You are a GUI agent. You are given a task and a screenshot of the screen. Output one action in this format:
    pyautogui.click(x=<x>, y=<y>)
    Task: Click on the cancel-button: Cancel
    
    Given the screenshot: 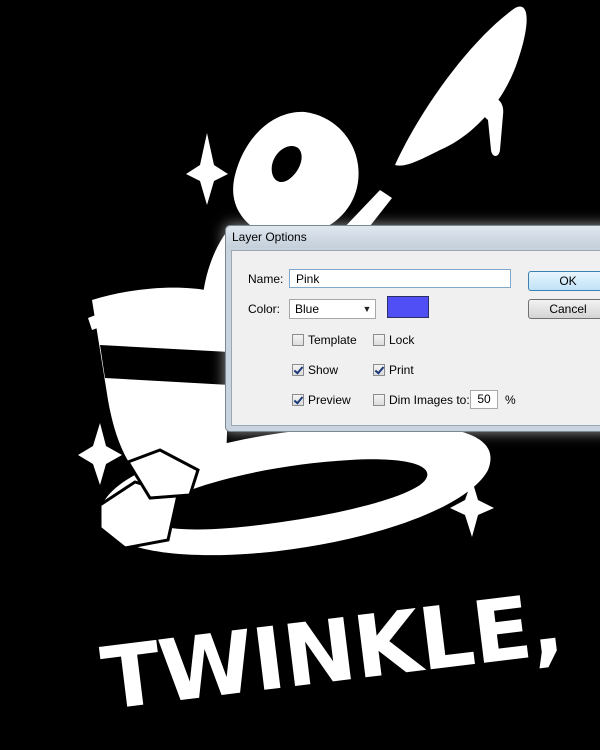 What is the action you would take?
    pyautogui.click(x=564, y=309)
    